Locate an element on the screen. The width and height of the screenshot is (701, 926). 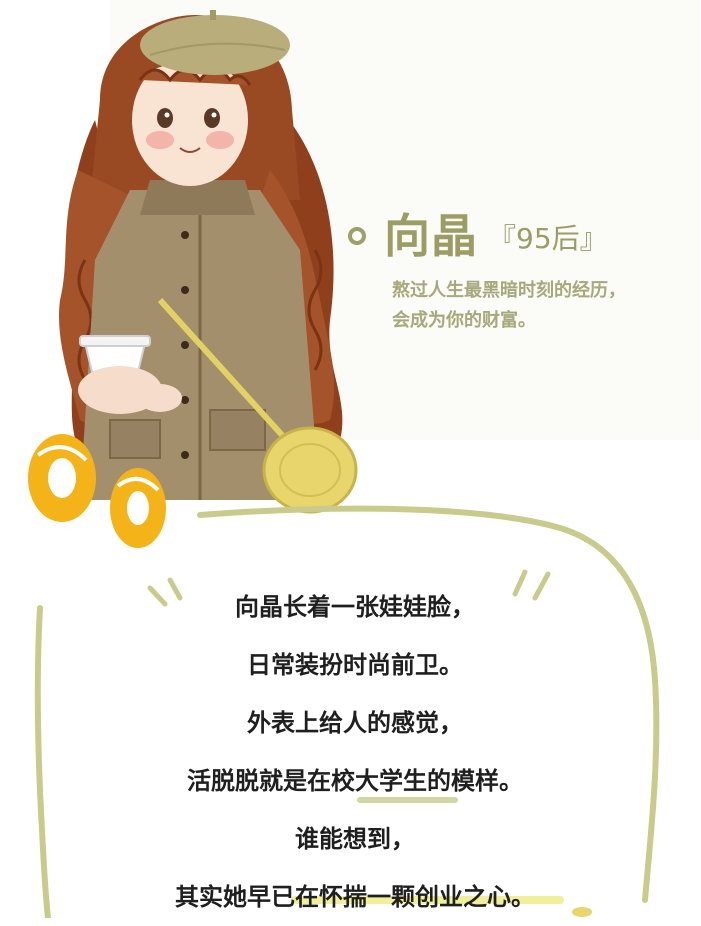
profile-name: 向晶 is located at coordinates (431, 236).